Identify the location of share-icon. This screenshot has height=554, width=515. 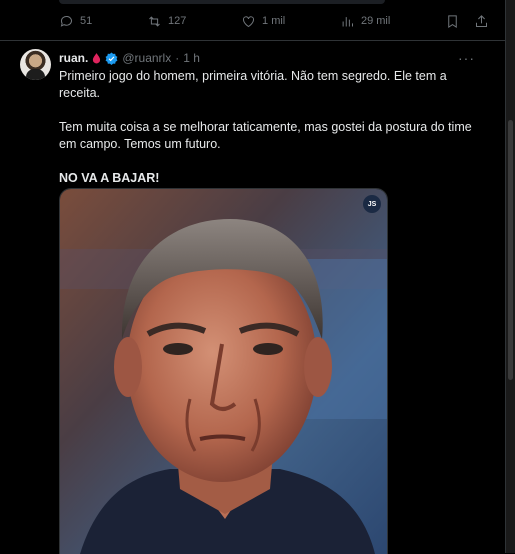
(481, 20).